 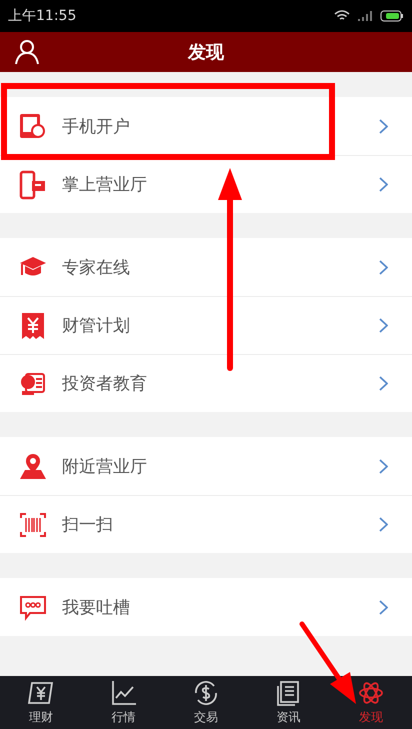 What do you see at coordinates (371, 702) in the screenshot?
I see `tab-item: 发现` at bounding box center [371, 702].